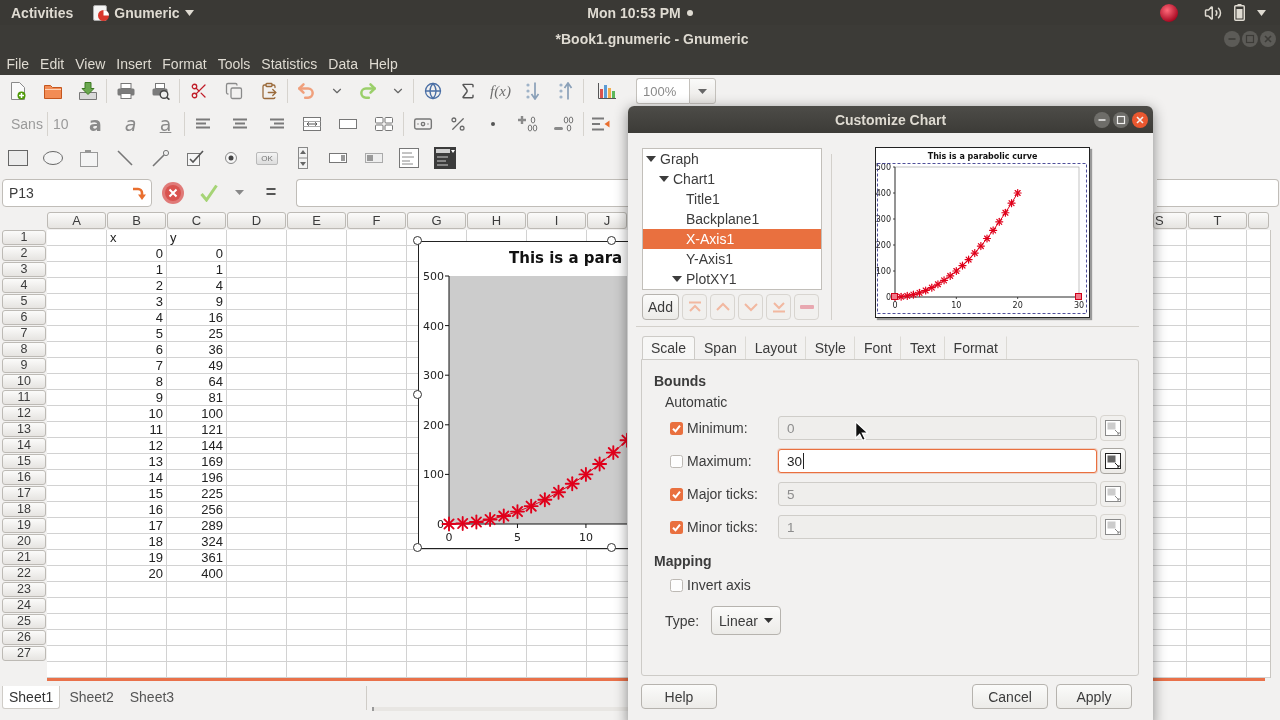 Image resolution: width=1280 pixels, height=720 pixels. I want to click on percent-icon, so click(457, 124).